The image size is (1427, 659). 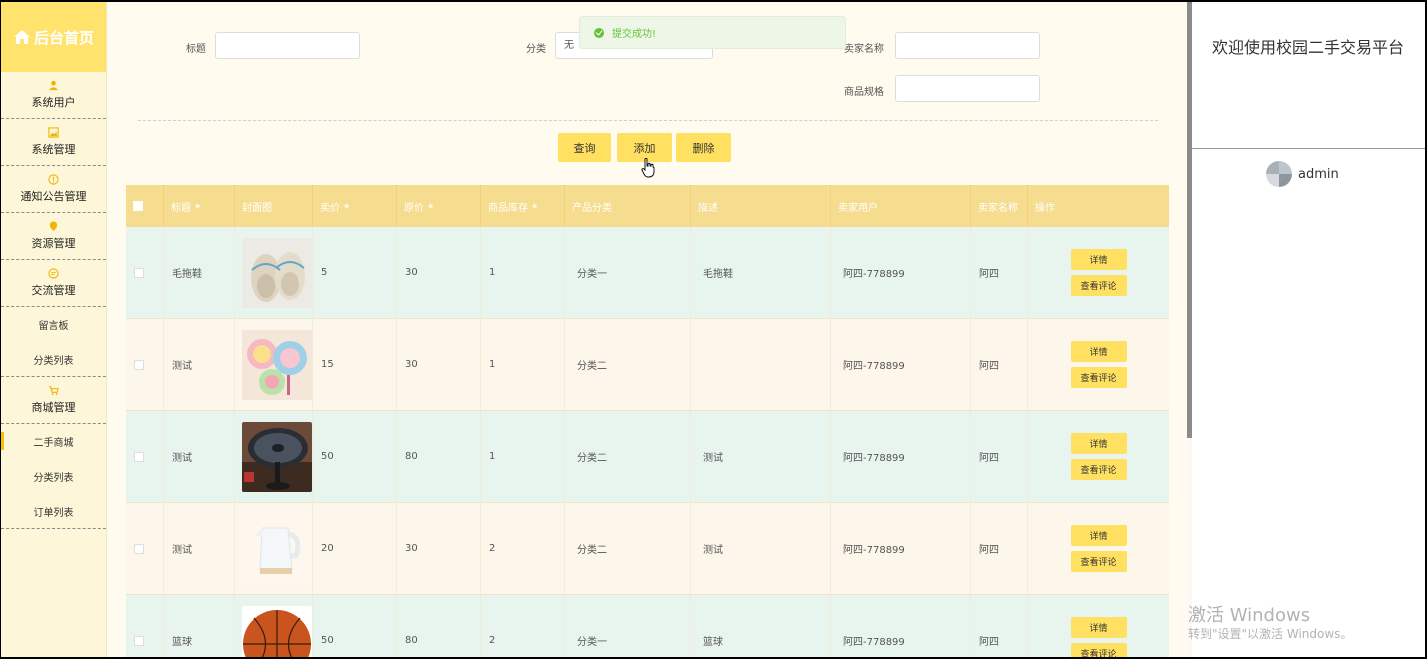 I want to click on column-header-category: 产品分类, so click(x=628, y=206).